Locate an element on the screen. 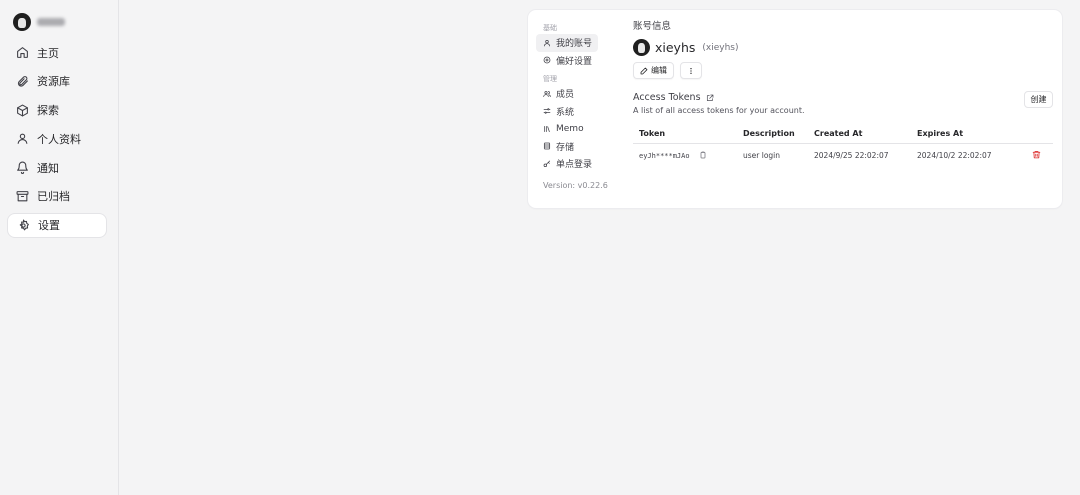 The height and width of the screenshot is (495, 1080). user-menu is located at coordinates (39, 22).